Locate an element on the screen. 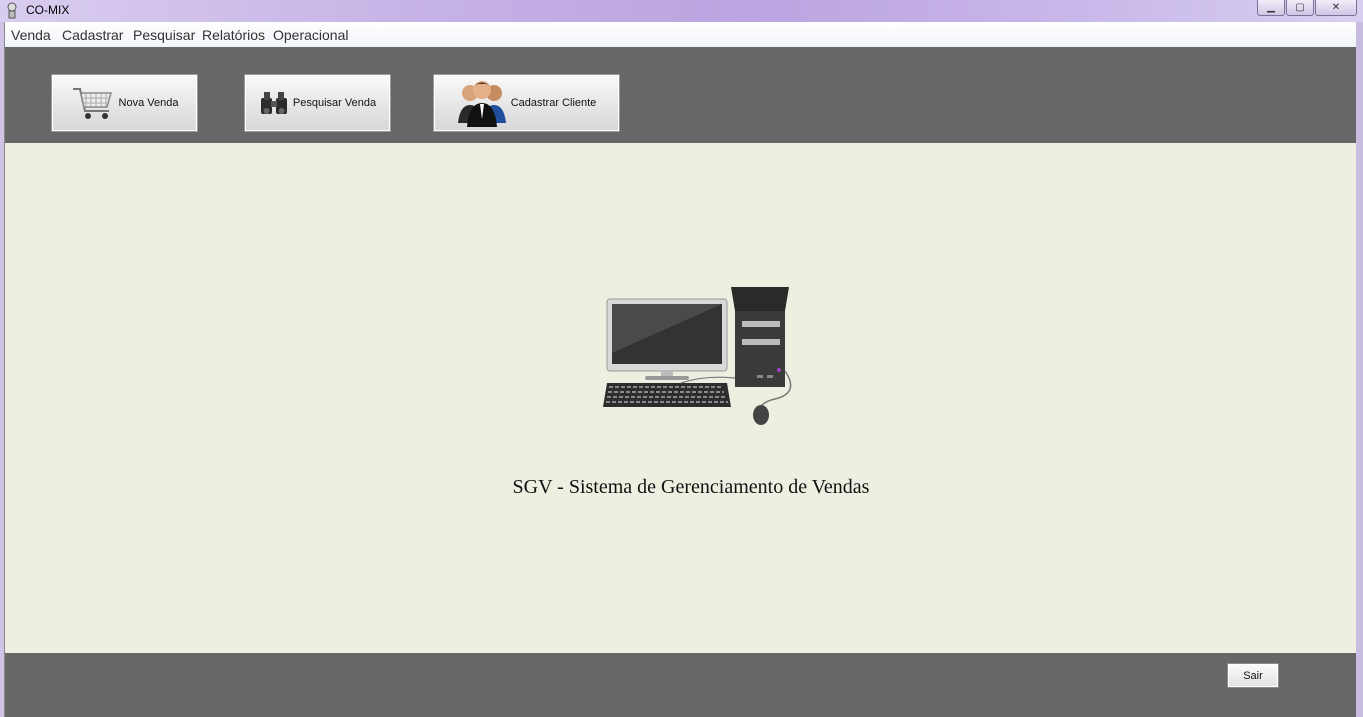  window-controls: ▁ ▢ ✕ is located at coordinates (1306, 8).